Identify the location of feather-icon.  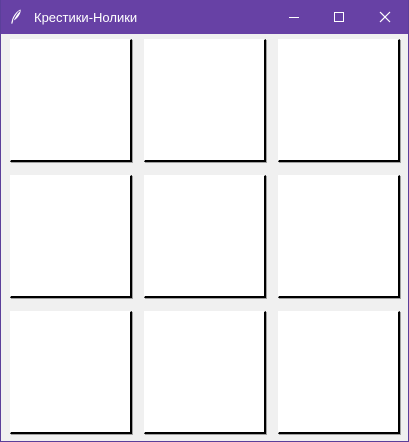
(16, 17).